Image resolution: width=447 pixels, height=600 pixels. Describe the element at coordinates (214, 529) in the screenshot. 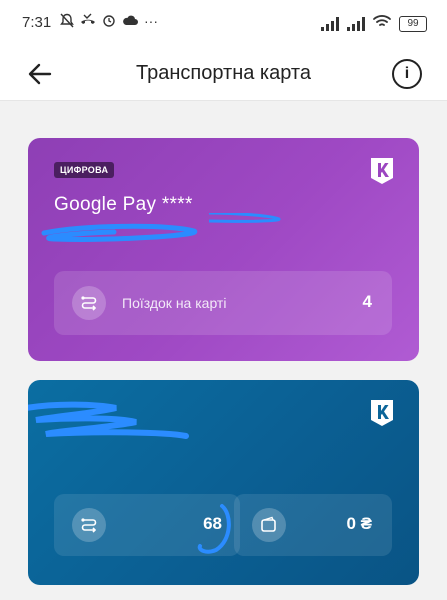

I see `touch-marker-scribble` at that location.